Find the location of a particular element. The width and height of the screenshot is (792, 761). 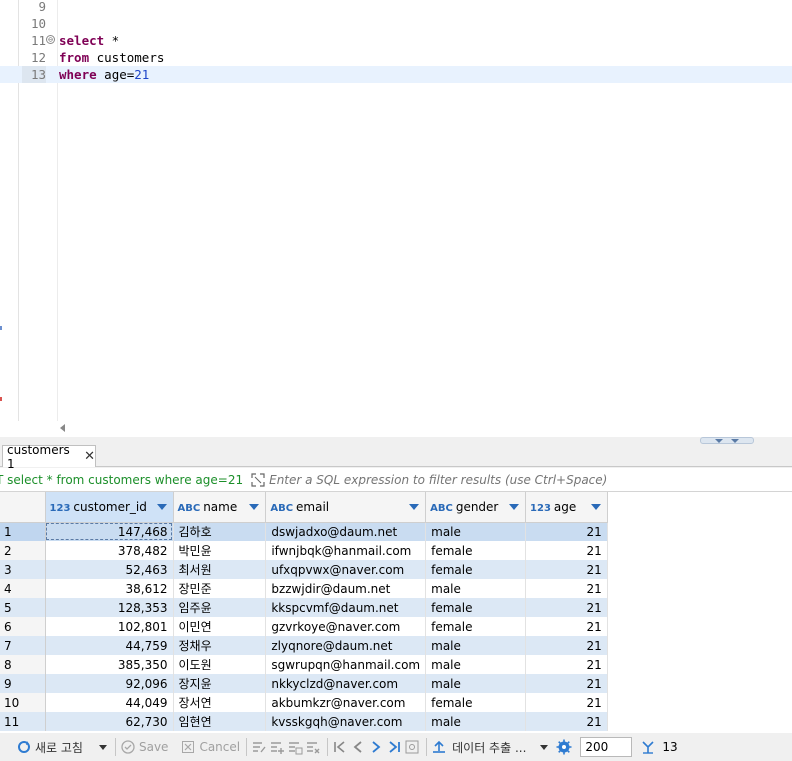

table-row: 7 44,759 정채우 zlyqnore@daum.net male 21 is located at coordinates (396, 645).